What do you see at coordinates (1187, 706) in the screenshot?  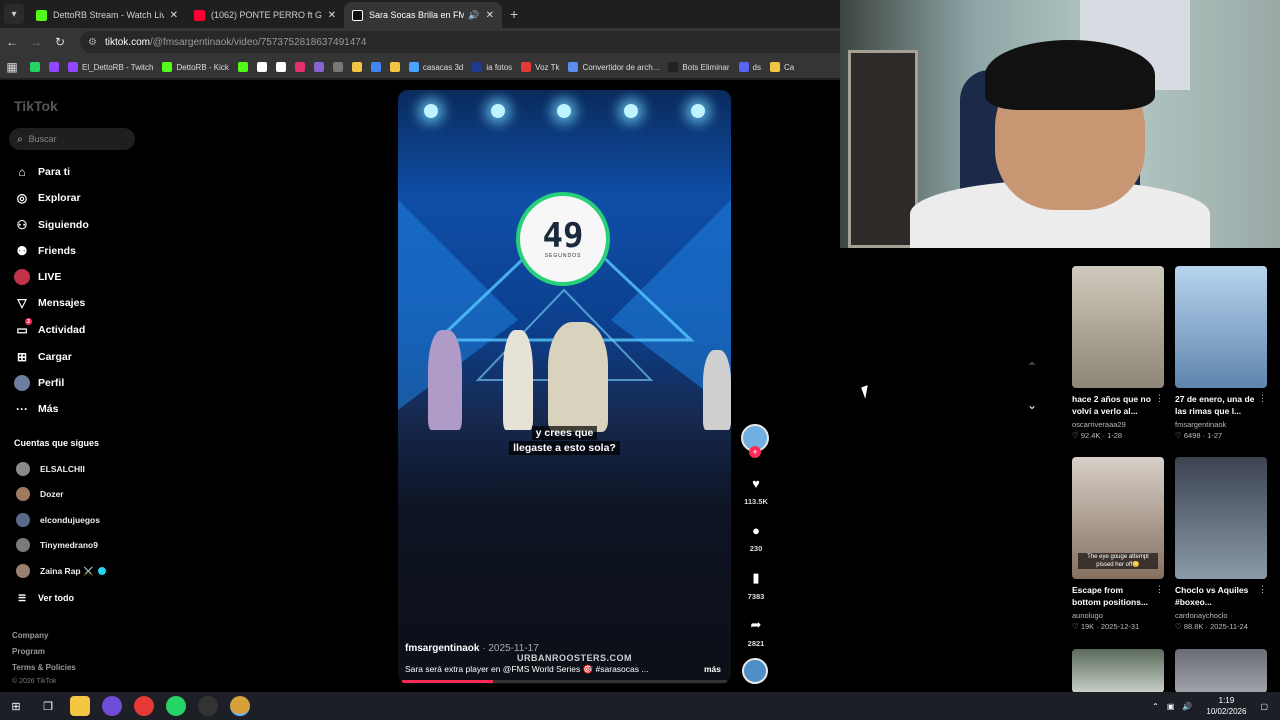 I see `volume-icon: 🔊` at bounding box center [1187, 706].